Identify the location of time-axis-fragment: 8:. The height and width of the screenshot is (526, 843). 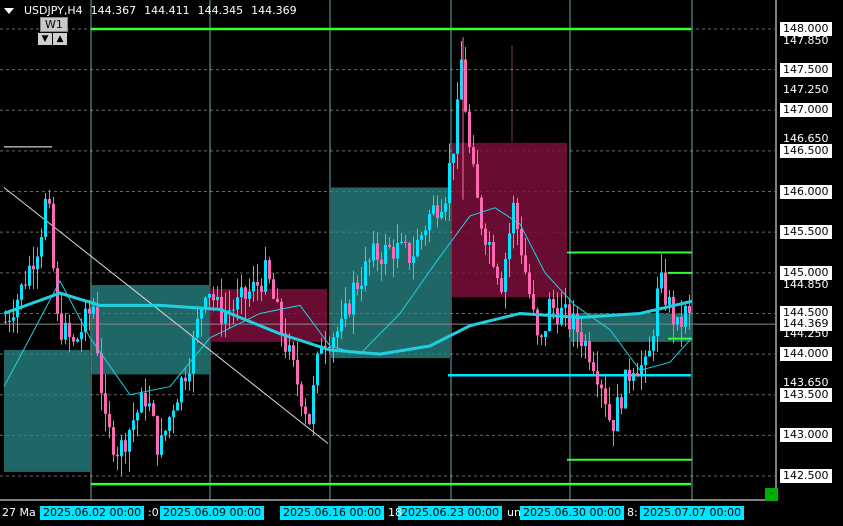
(632, 512).